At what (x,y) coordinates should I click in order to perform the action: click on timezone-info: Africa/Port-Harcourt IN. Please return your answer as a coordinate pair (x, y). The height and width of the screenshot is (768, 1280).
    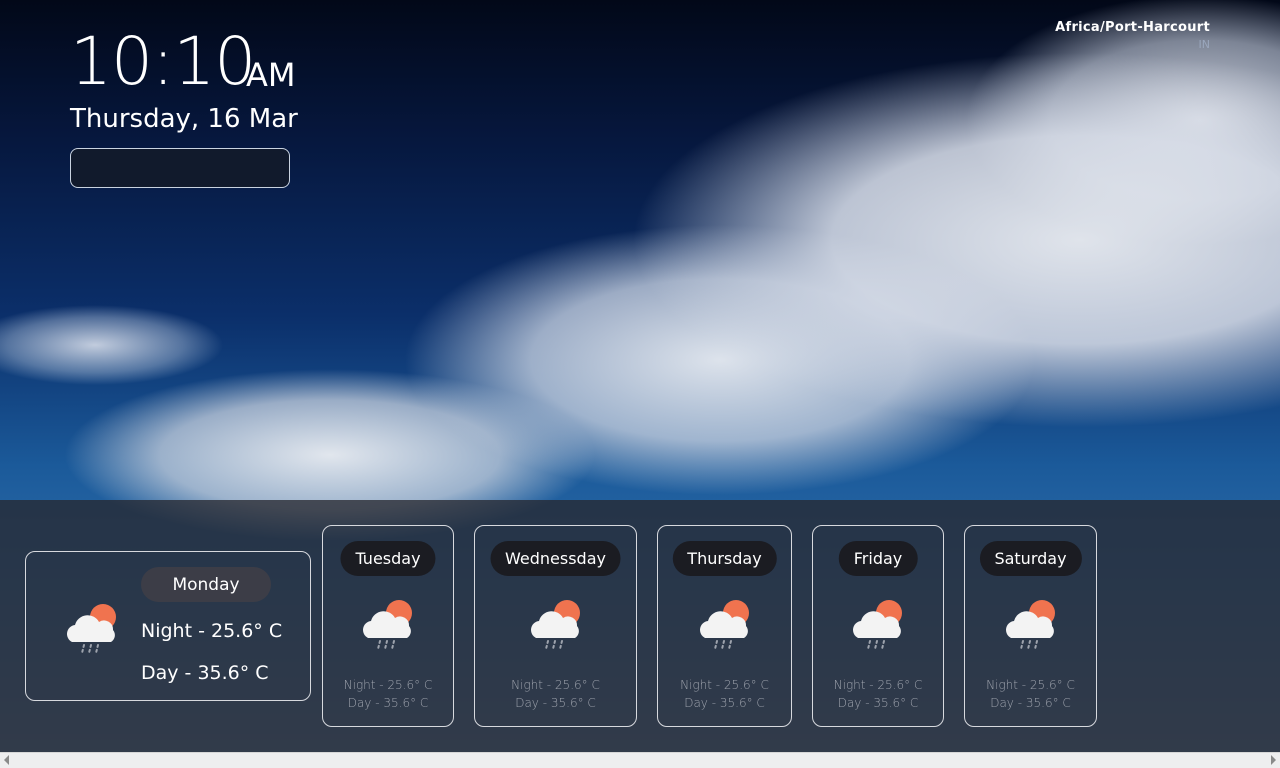
    Looking at the image, I should click on (1132, 35).